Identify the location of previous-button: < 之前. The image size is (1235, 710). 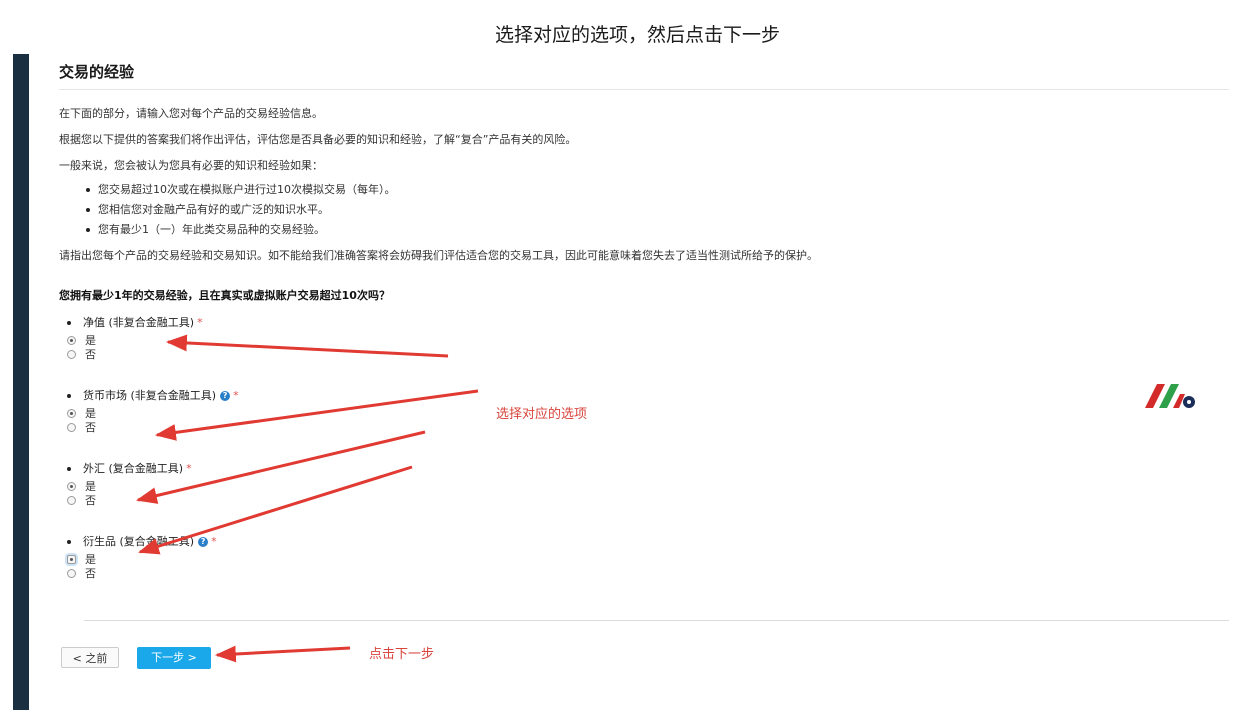
(90, 657).